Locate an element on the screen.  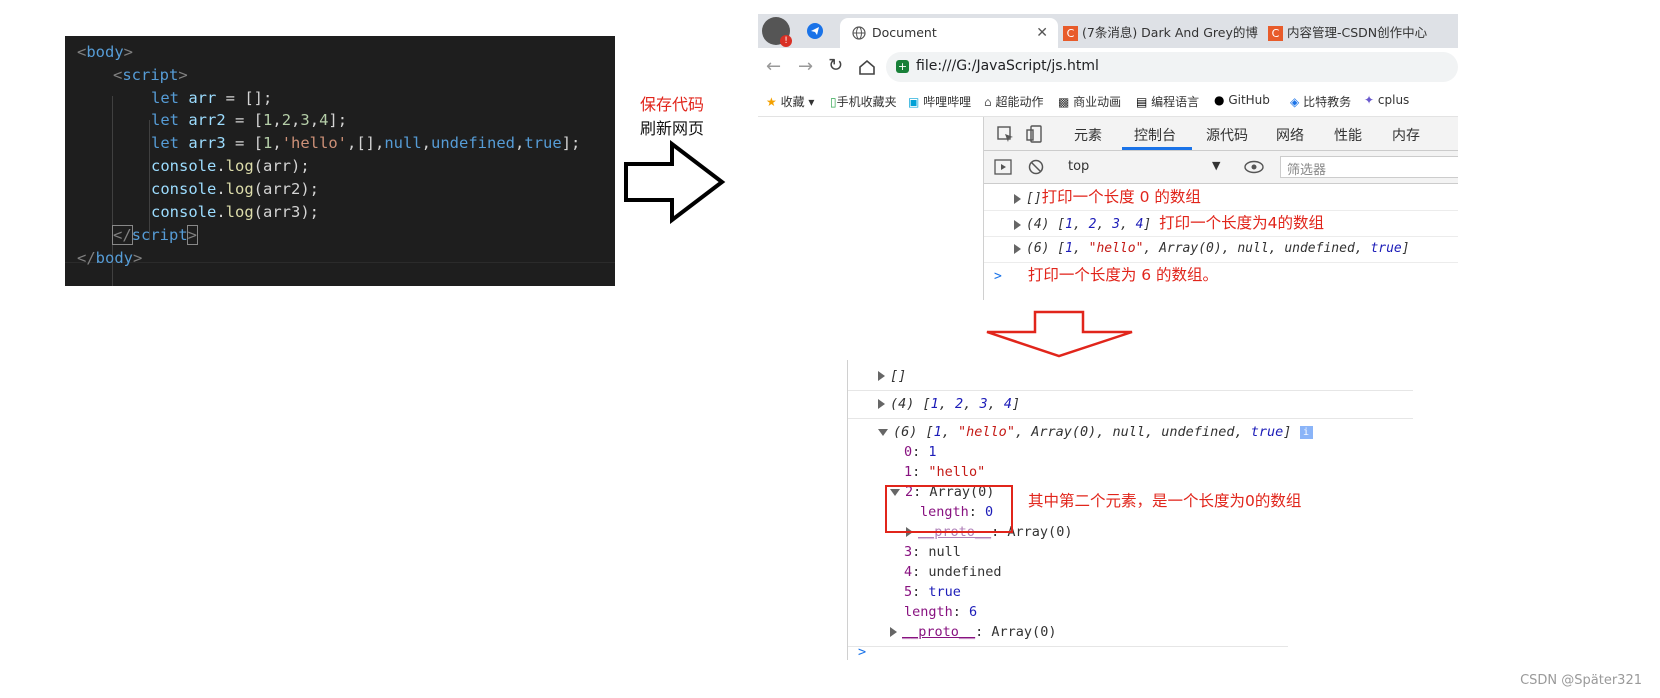
code-icon: ▤ is located at coordinates (1142, 102).